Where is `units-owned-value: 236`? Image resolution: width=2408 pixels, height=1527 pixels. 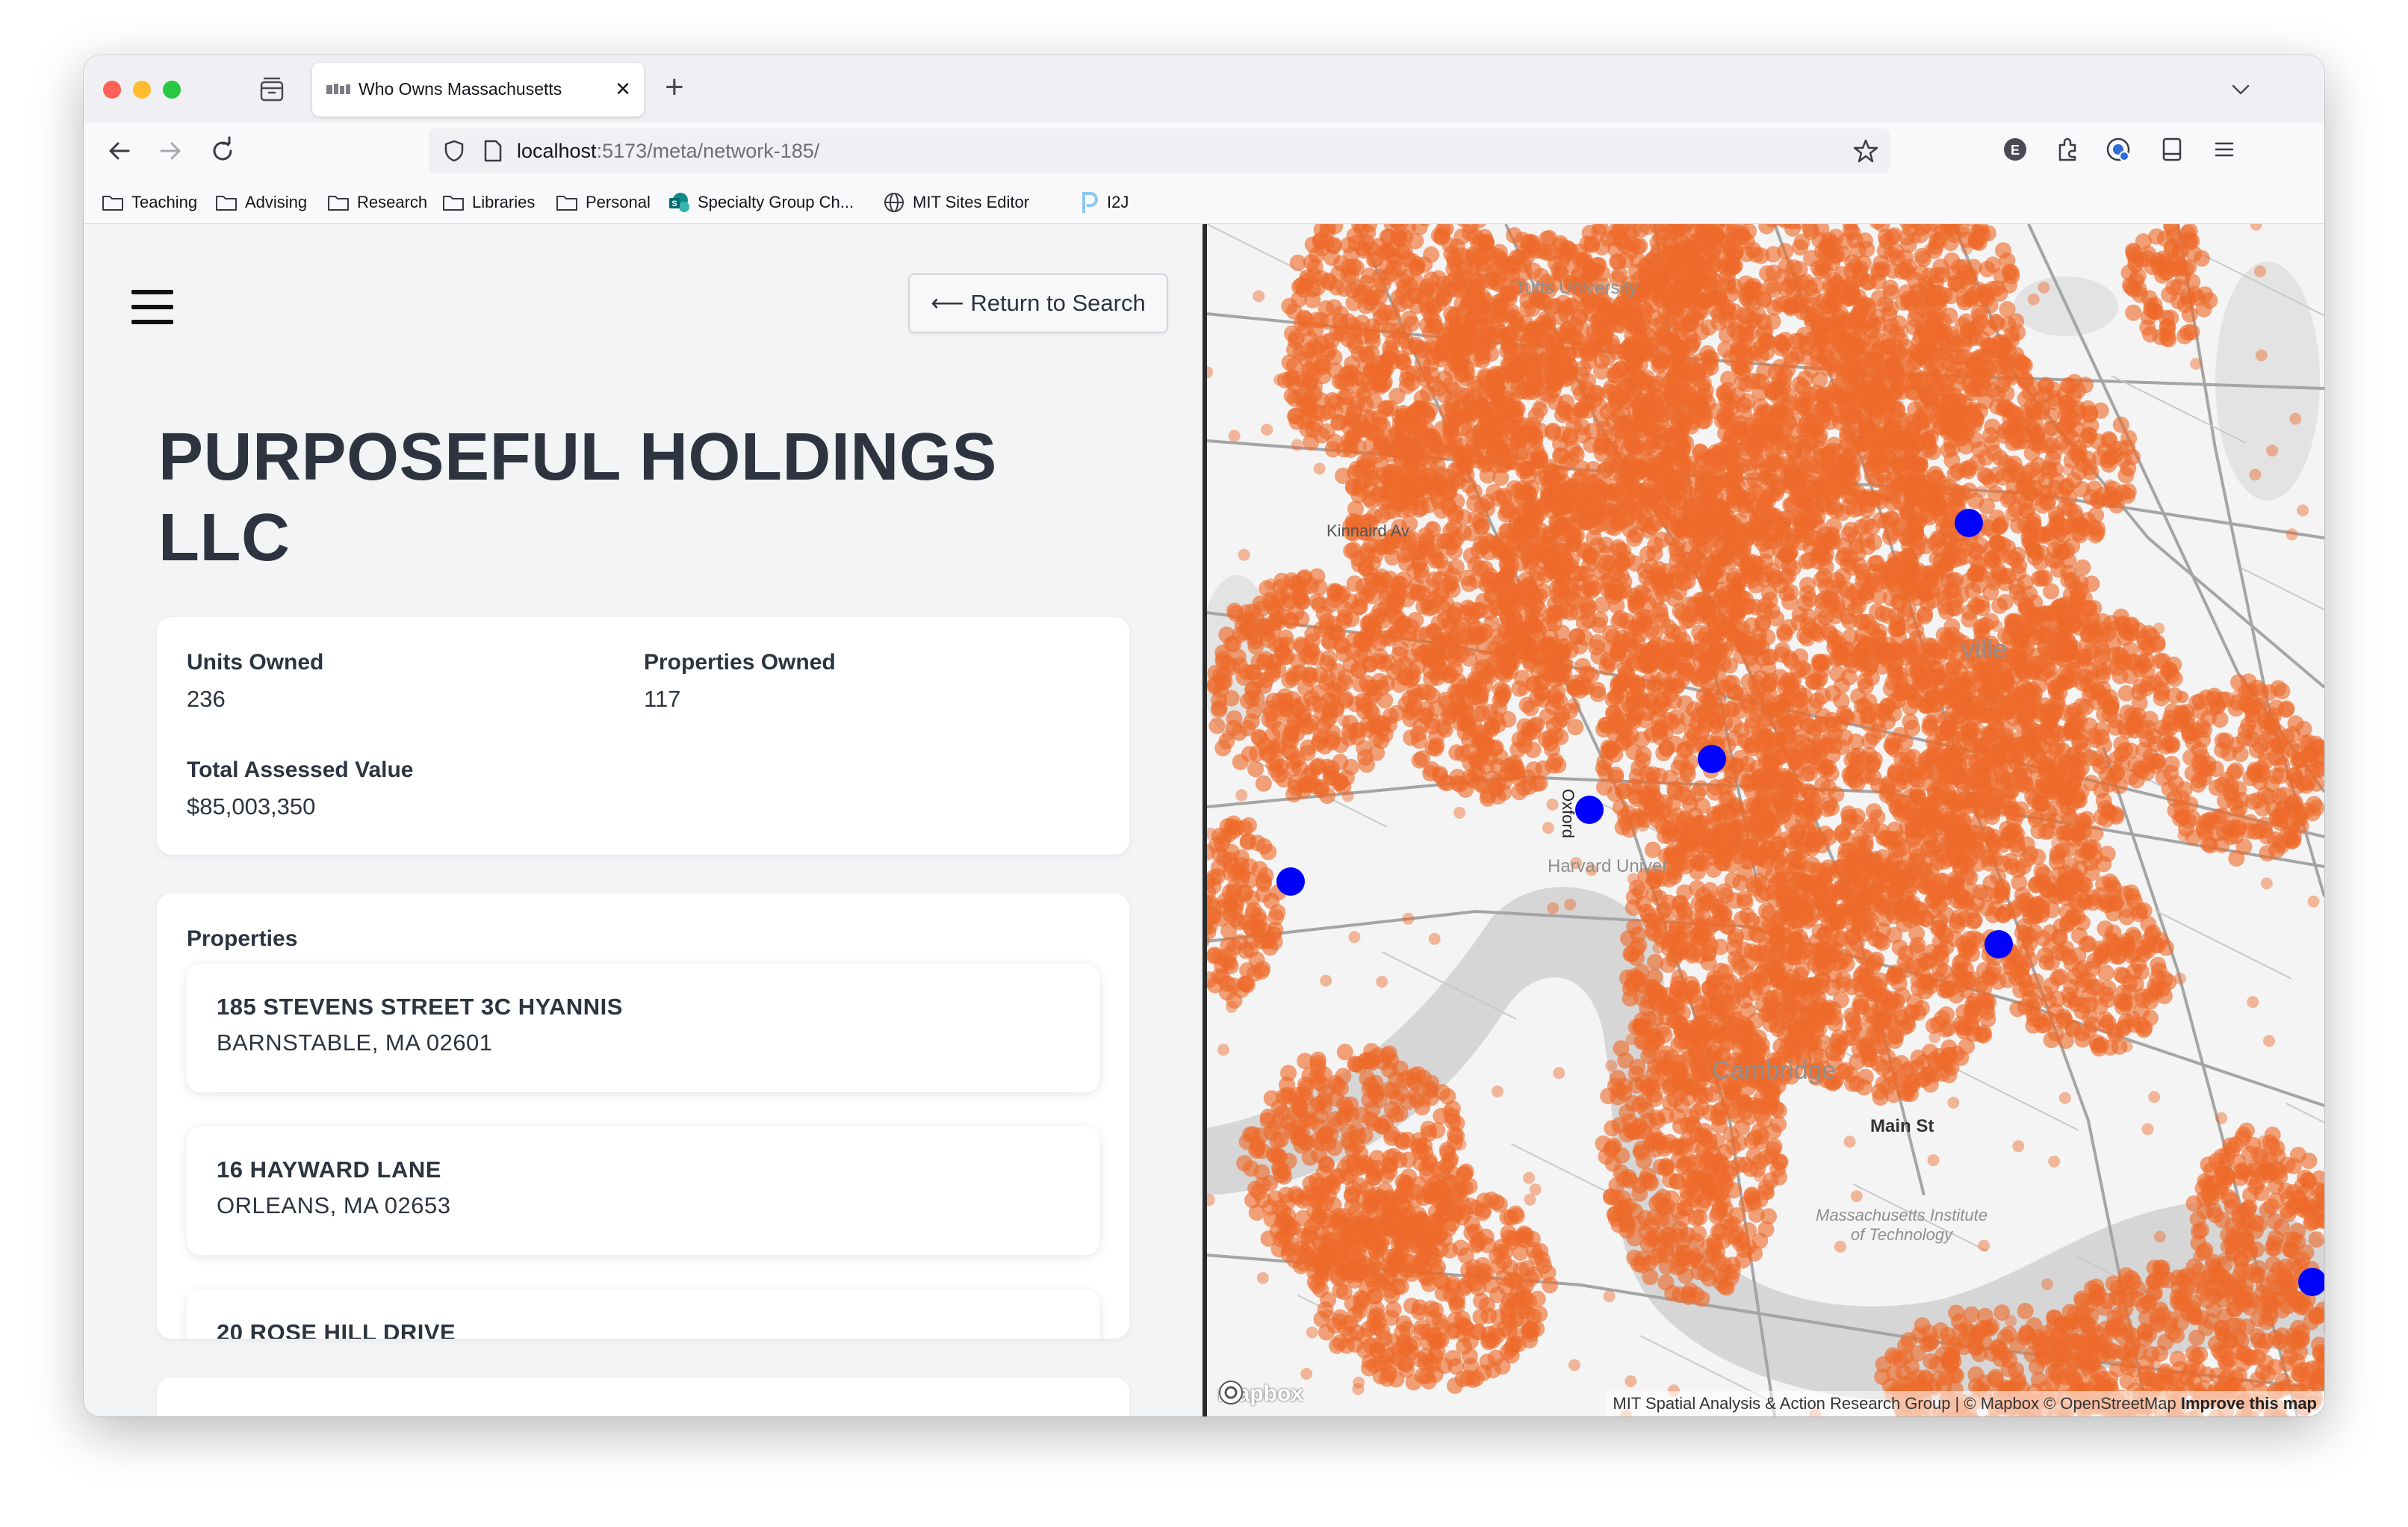 units-owned-value: 236 is located at coordinates (207, 699).